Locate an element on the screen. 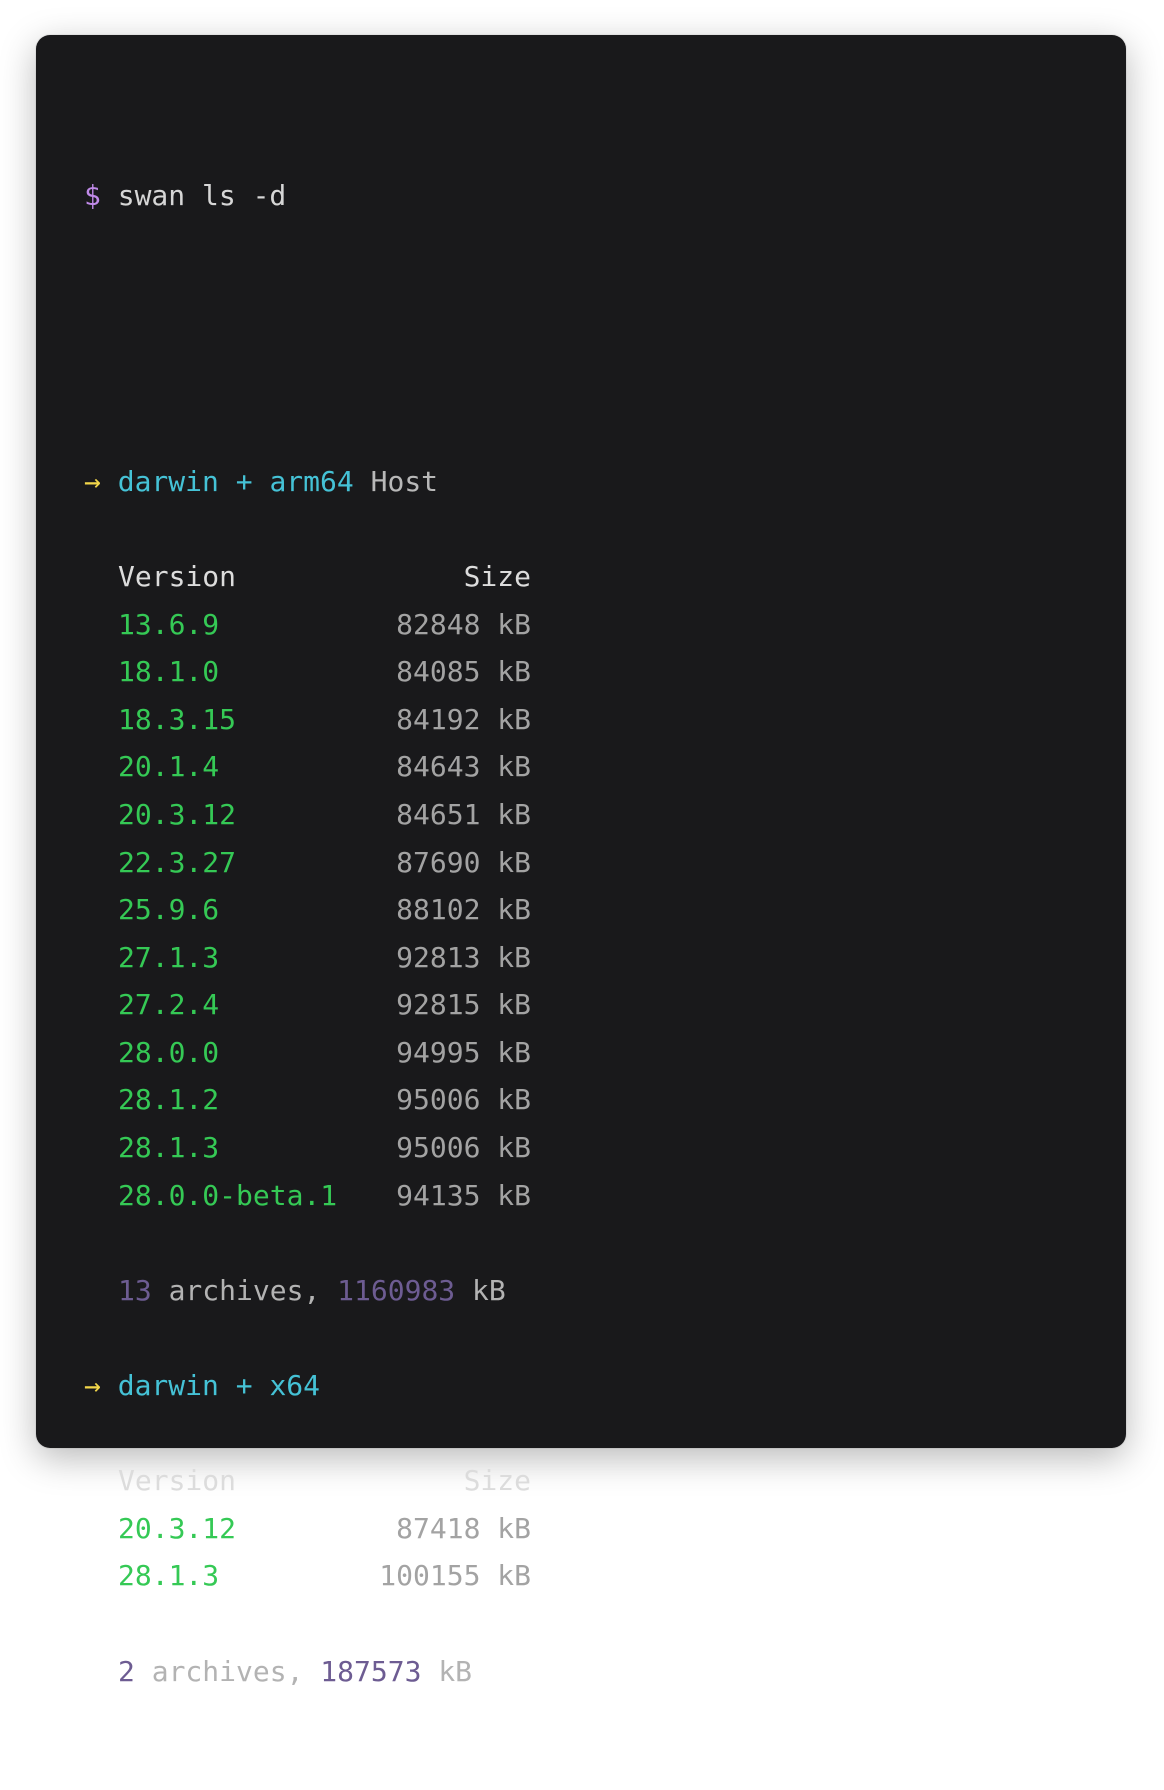 The height and width of the screenshot is (1790, 1164). prompt-symbol: $ is located at coordinates (92, 196).